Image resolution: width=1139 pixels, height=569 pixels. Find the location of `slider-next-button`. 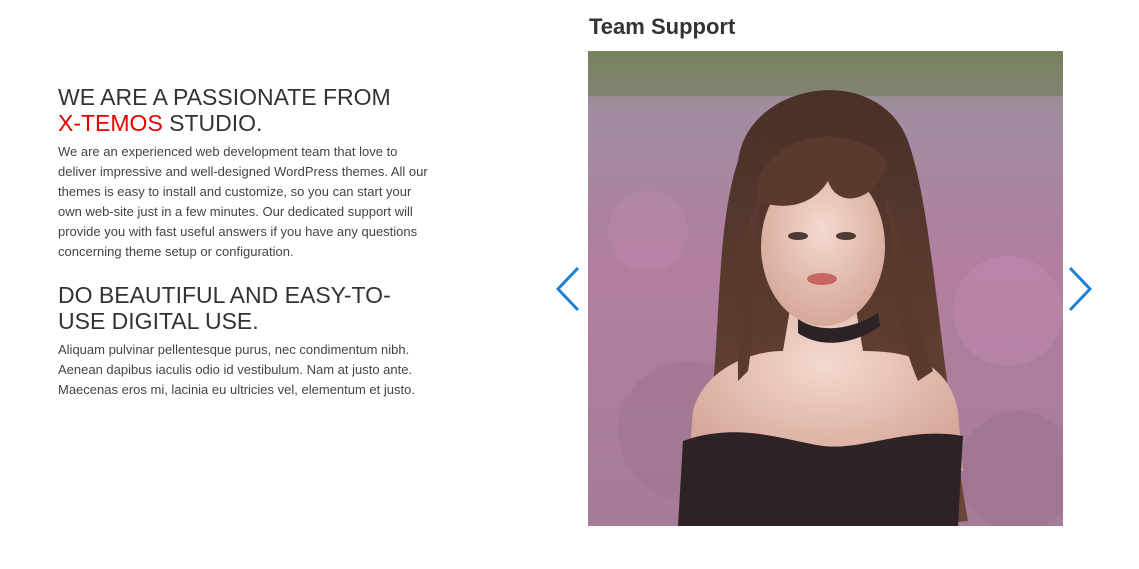

slider-next-button is located at coordinates (1080, 289).